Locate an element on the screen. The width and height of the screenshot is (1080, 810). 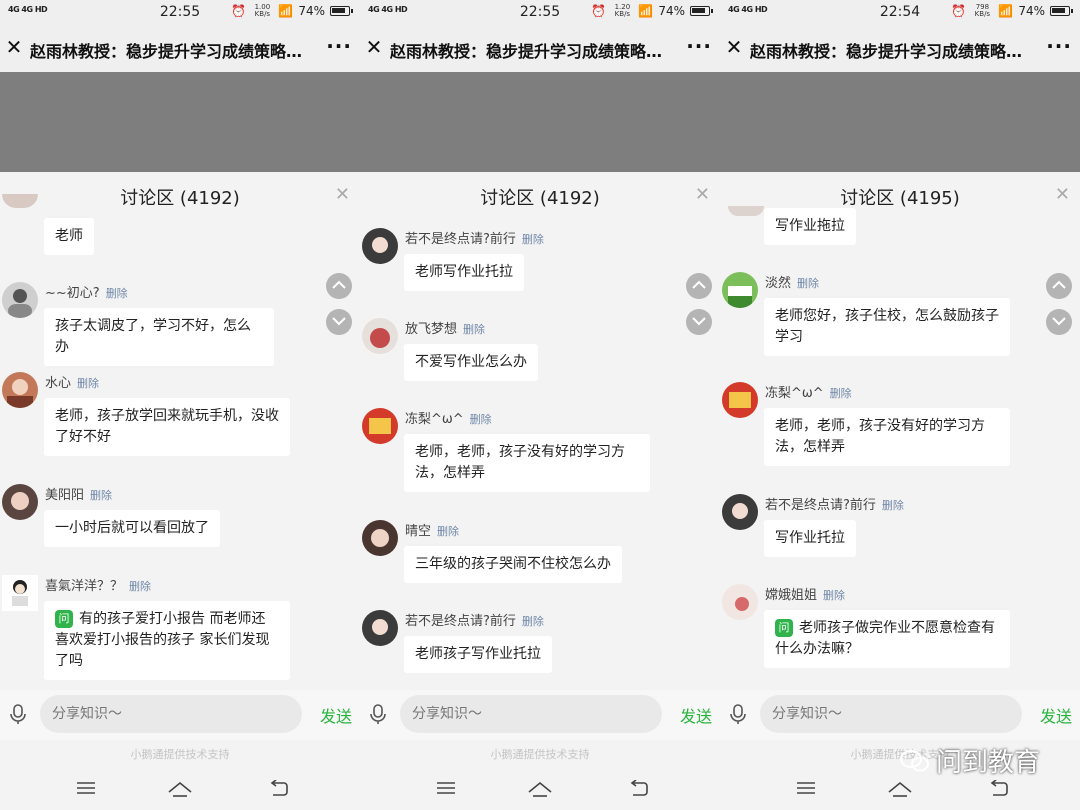
message-bubble: 一小时后就可以看回放了 is located at coordinates (132, 528).